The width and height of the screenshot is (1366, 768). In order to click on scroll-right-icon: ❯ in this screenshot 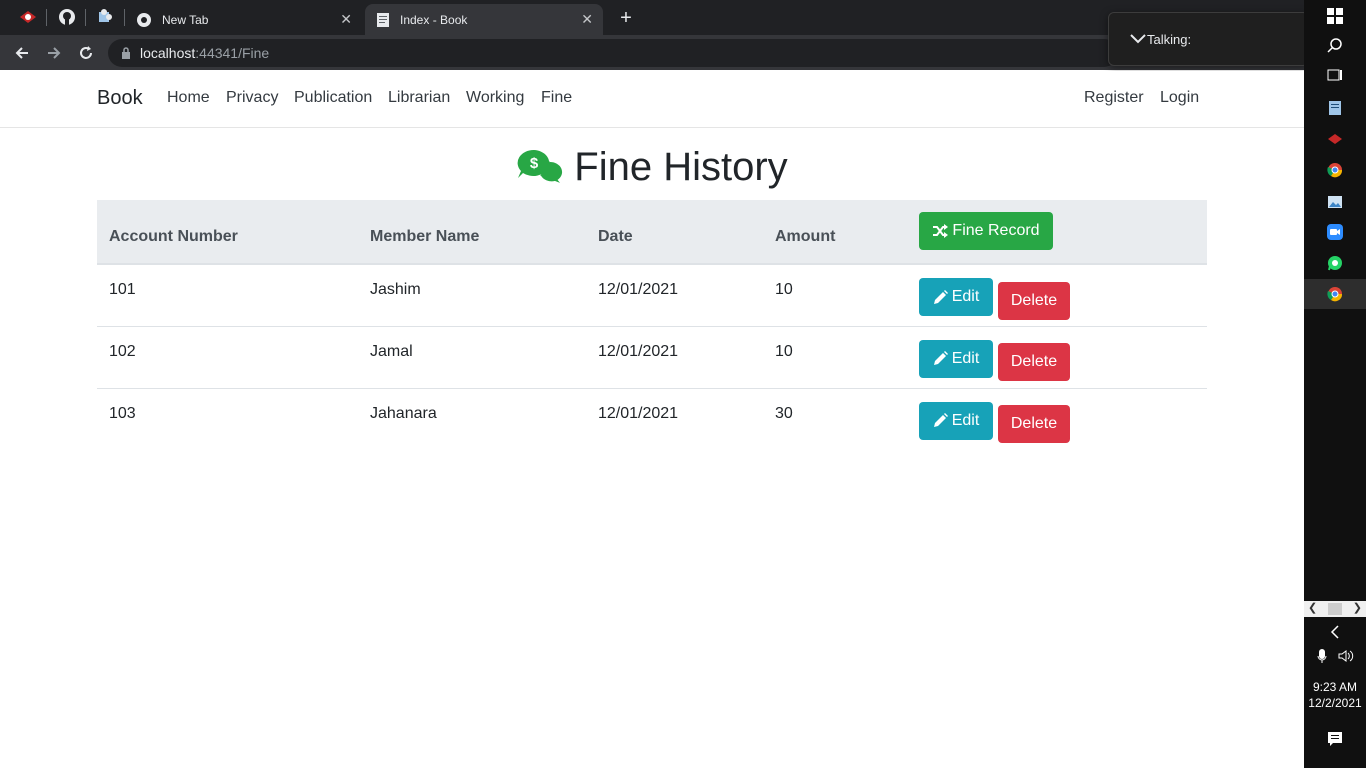, I will do `click(1357, 607)`.